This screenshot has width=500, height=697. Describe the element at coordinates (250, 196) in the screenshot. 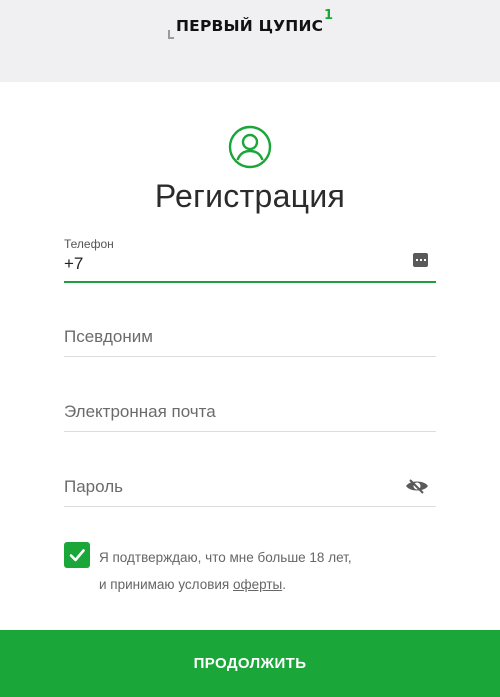

I see `page-title: Регистрация` at that location.